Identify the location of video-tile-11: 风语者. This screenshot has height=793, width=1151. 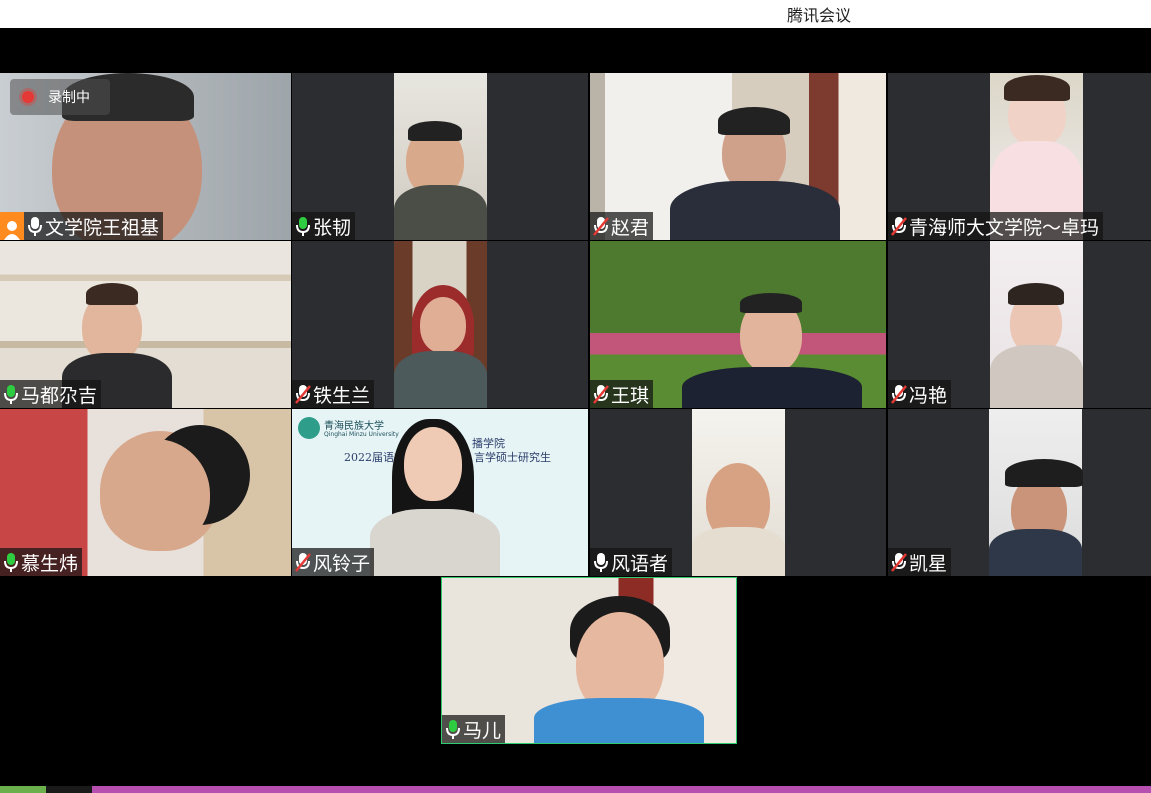
(738, 492).